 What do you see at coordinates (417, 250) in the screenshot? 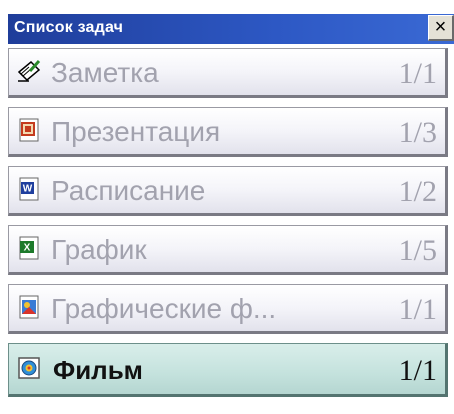
I see `task-count: 1/5` at bounding box center [417, 250].